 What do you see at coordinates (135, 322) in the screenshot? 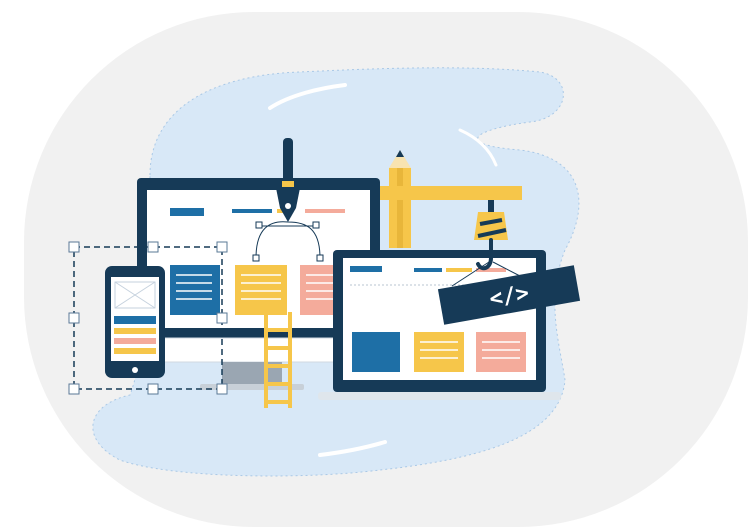
I see `smartphone-icon` at bounding box center [135, 322].